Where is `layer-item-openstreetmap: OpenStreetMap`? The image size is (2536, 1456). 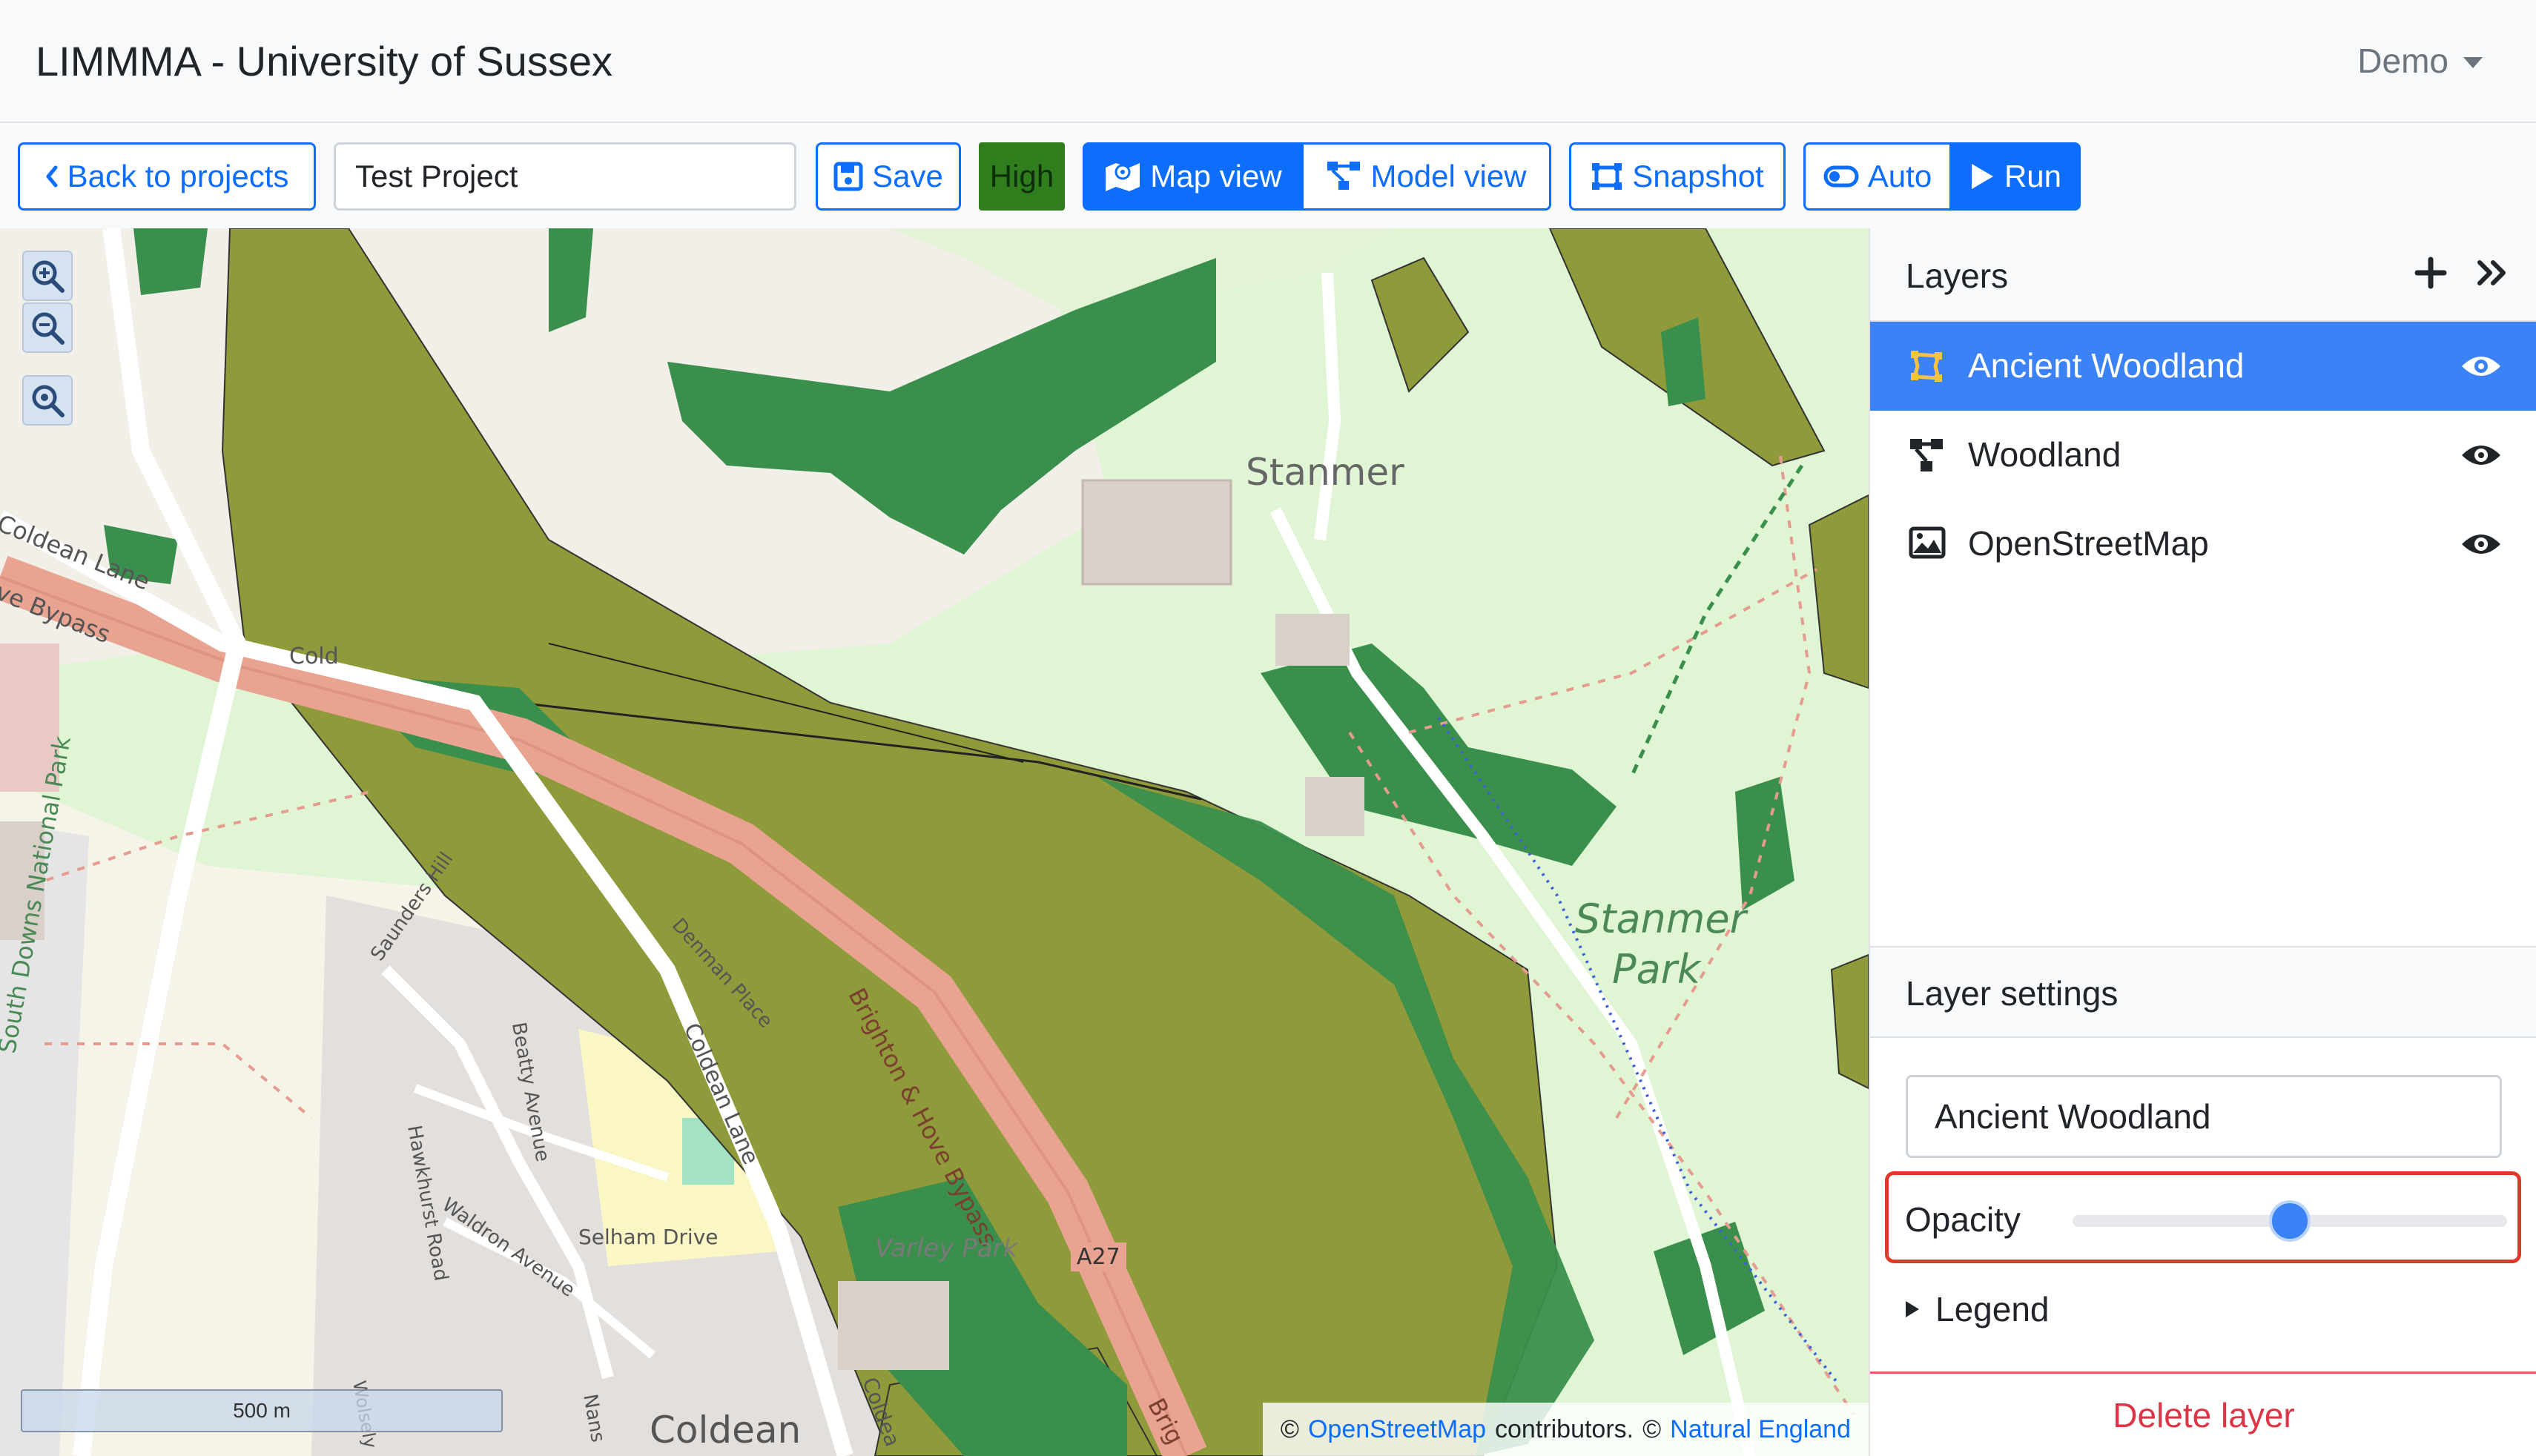
layer-item-openstreetmap: OpenStreetMap is located at coordinates (2203, 544).